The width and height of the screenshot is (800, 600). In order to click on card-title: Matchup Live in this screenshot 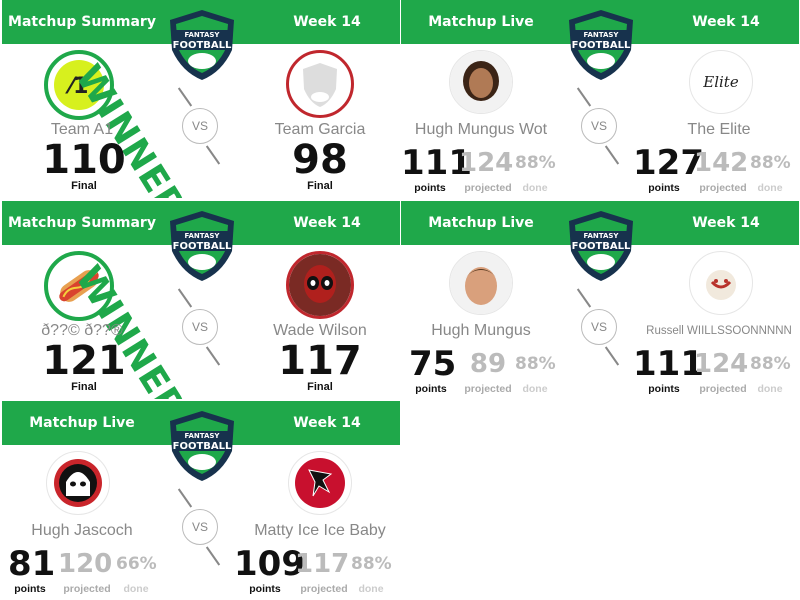, I will do `click(481, 22)`.